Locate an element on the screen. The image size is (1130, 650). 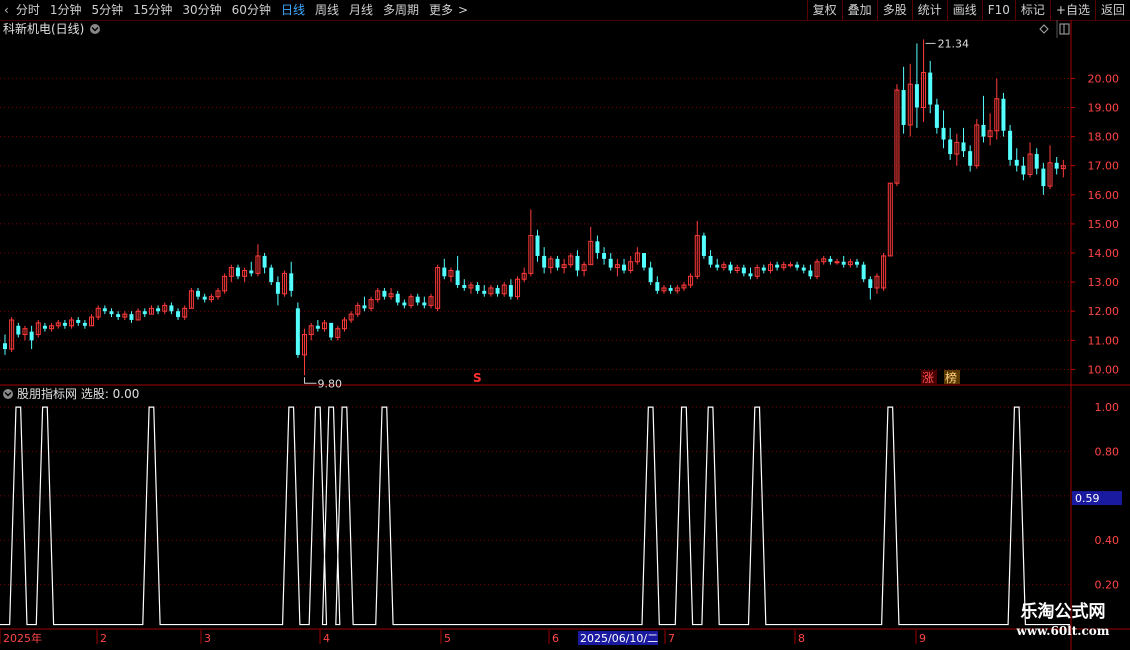
price-tick-label: 20.00 is located at coordinates (1104, 78).